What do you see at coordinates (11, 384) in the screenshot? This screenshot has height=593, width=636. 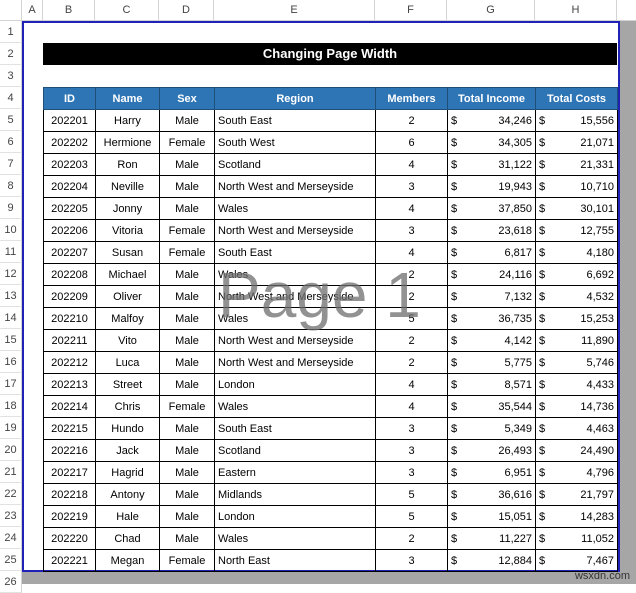 I see `row-header: 17` at bounding box center [11, 384].